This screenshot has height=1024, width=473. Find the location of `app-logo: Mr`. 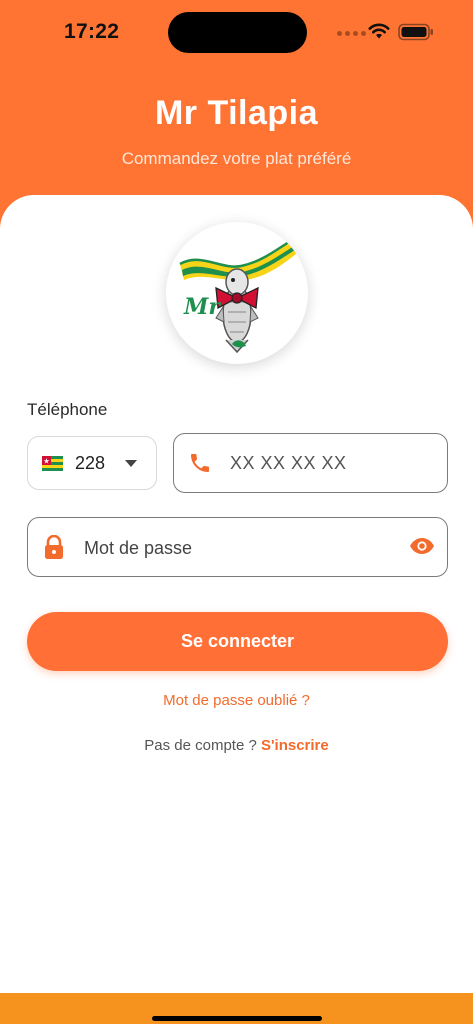

app-logo: Mr is located at coordinates (237, 293).